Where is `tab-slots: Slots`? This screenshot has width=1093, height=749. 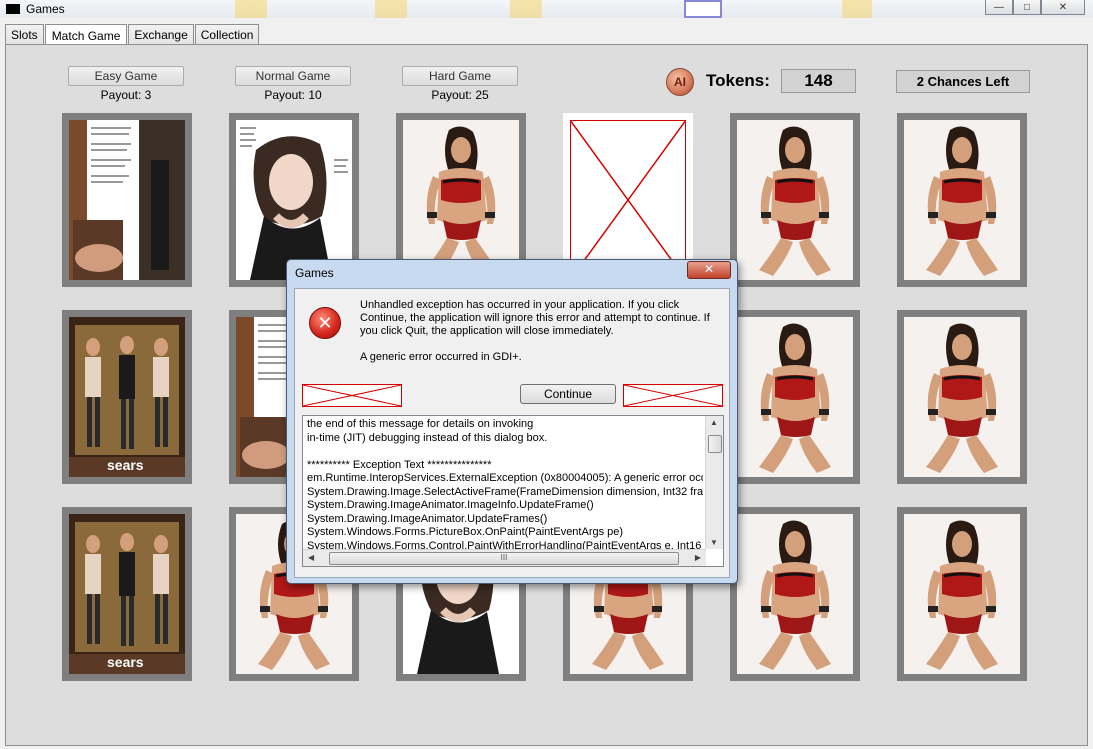
tab-slots: Slots is located at coordinates (24, 34).